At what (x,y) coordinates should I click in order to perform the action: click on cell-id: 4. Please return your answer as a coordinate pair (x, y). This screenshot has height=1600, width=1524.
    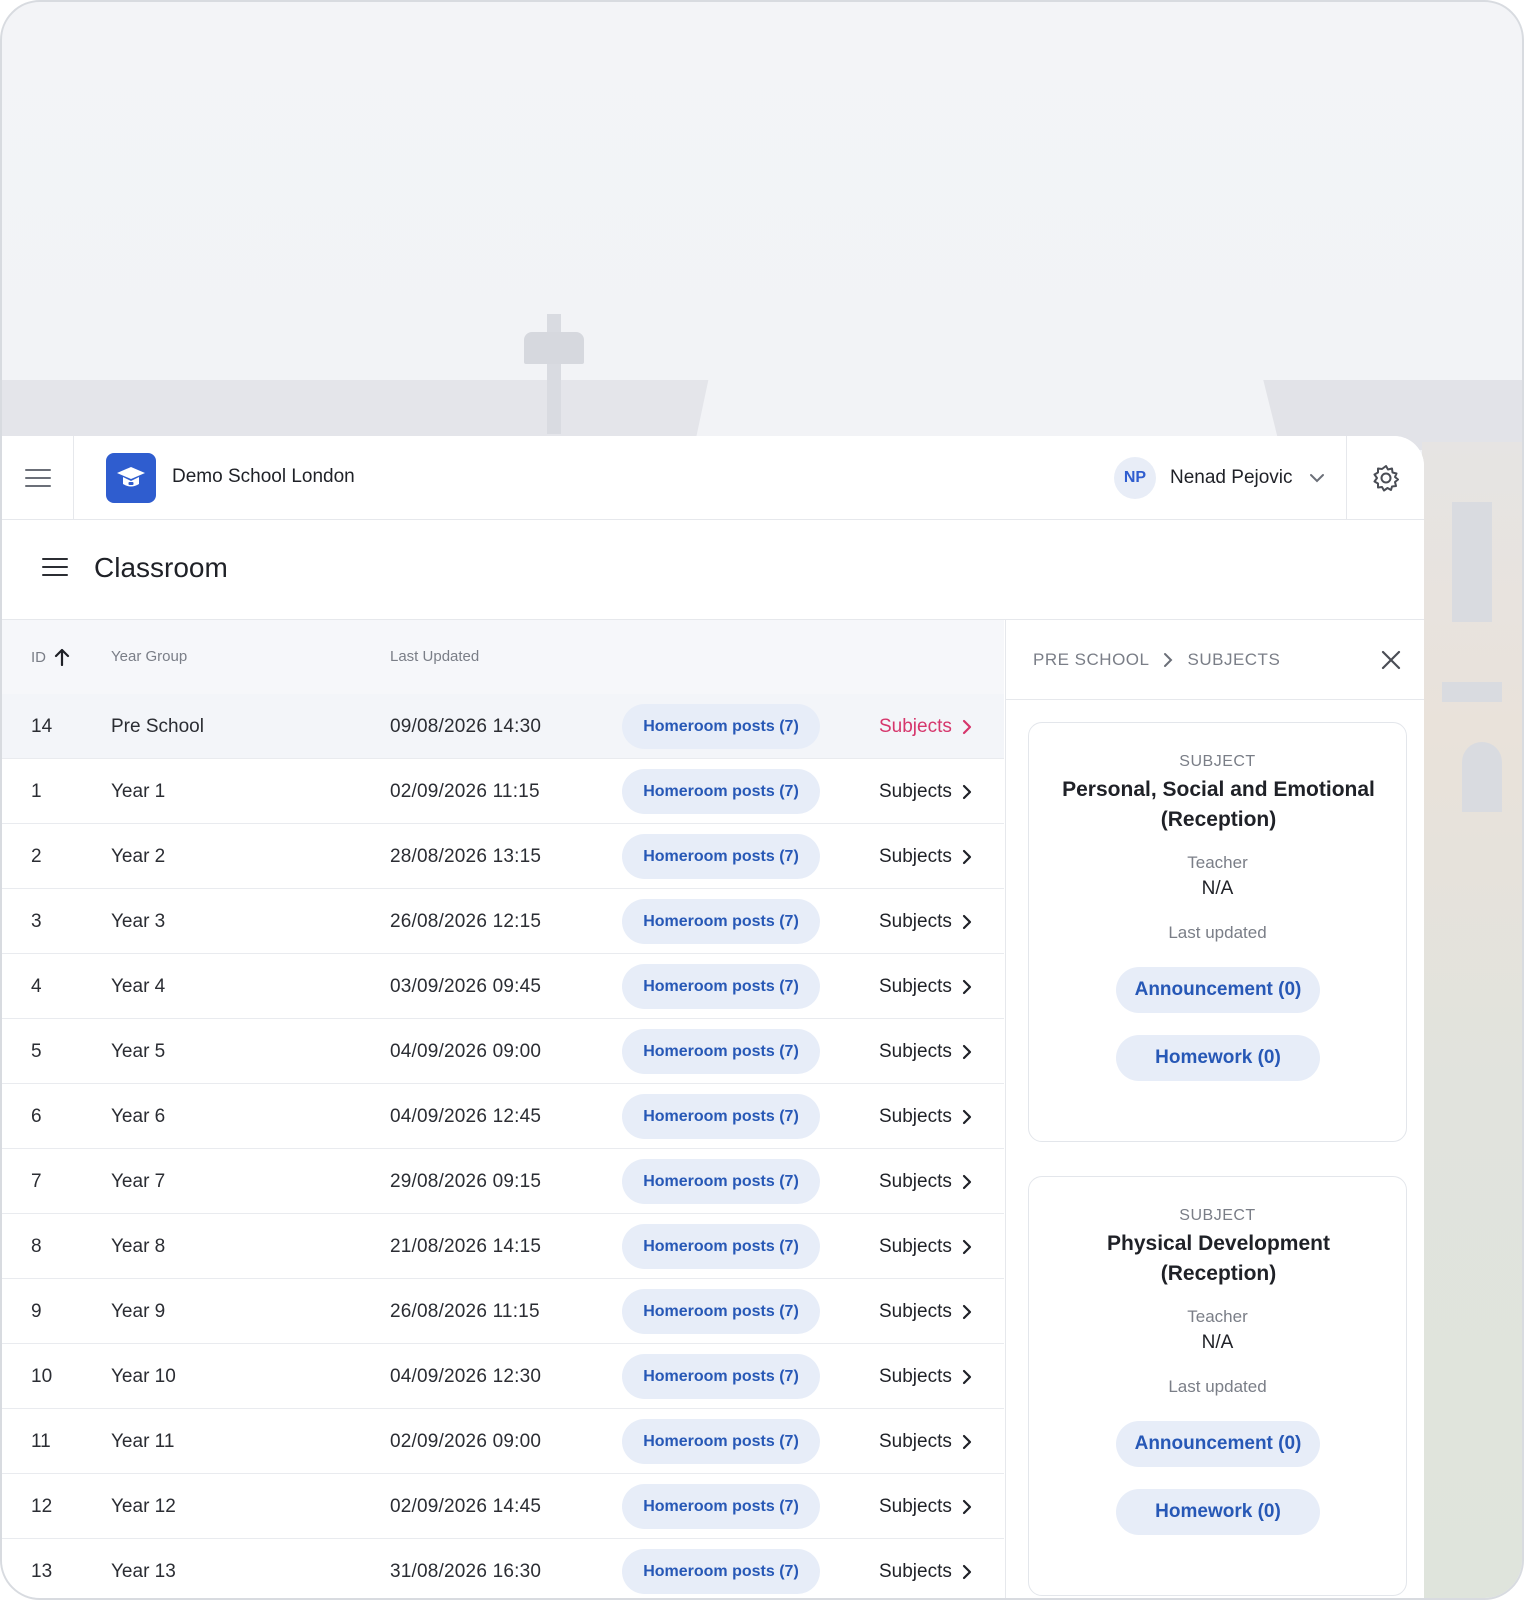
    Looking at the image, I should click on (36, 986).